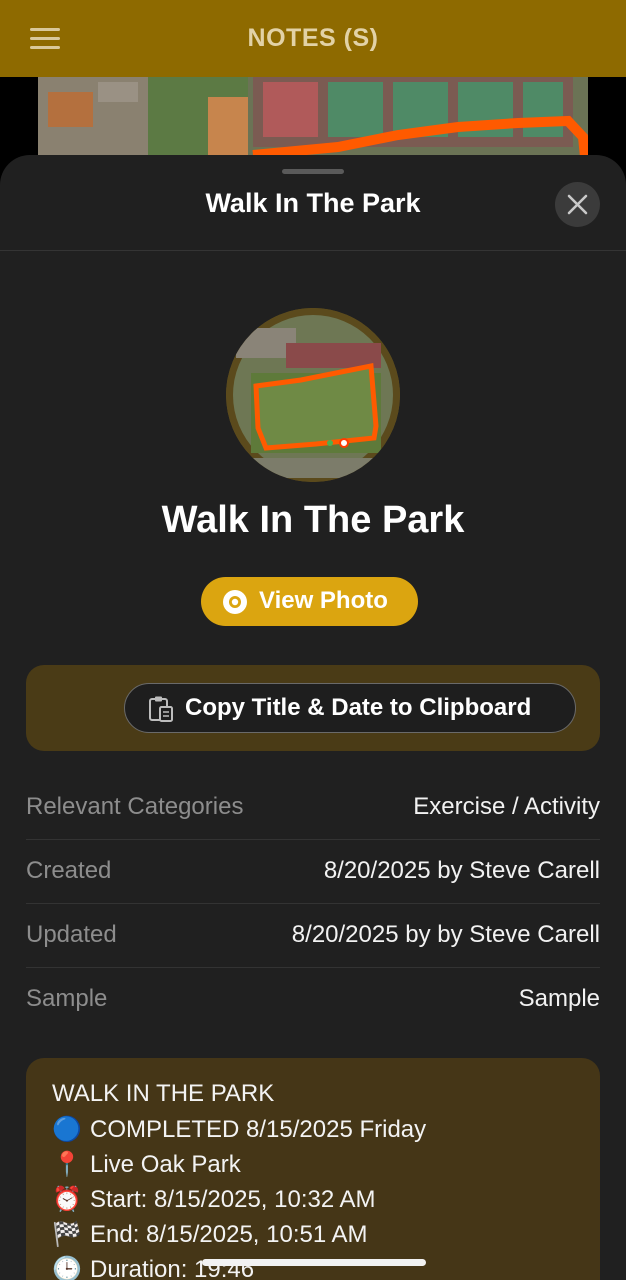 The image size is (626, 1280). I want to click on copy-title-date-button: Copy Title & Date to Clipboard, so click(350, 708).